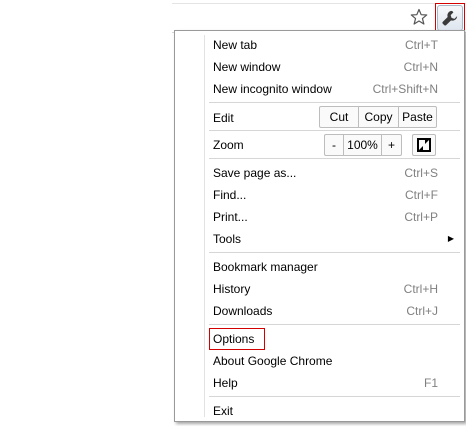  I want to click on bookmark-star-button, so click(419, 17).